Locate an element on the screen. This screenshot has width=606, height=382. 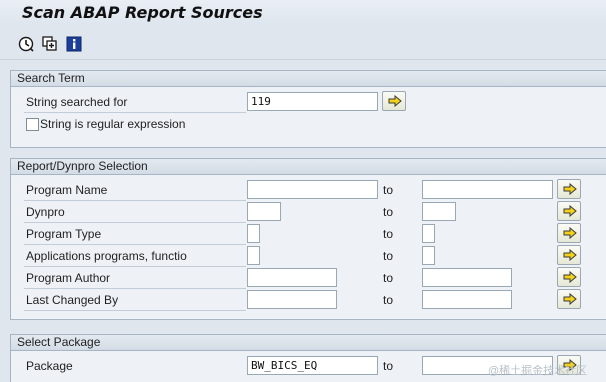
application-toolbar is located at coordinates (303, 43).